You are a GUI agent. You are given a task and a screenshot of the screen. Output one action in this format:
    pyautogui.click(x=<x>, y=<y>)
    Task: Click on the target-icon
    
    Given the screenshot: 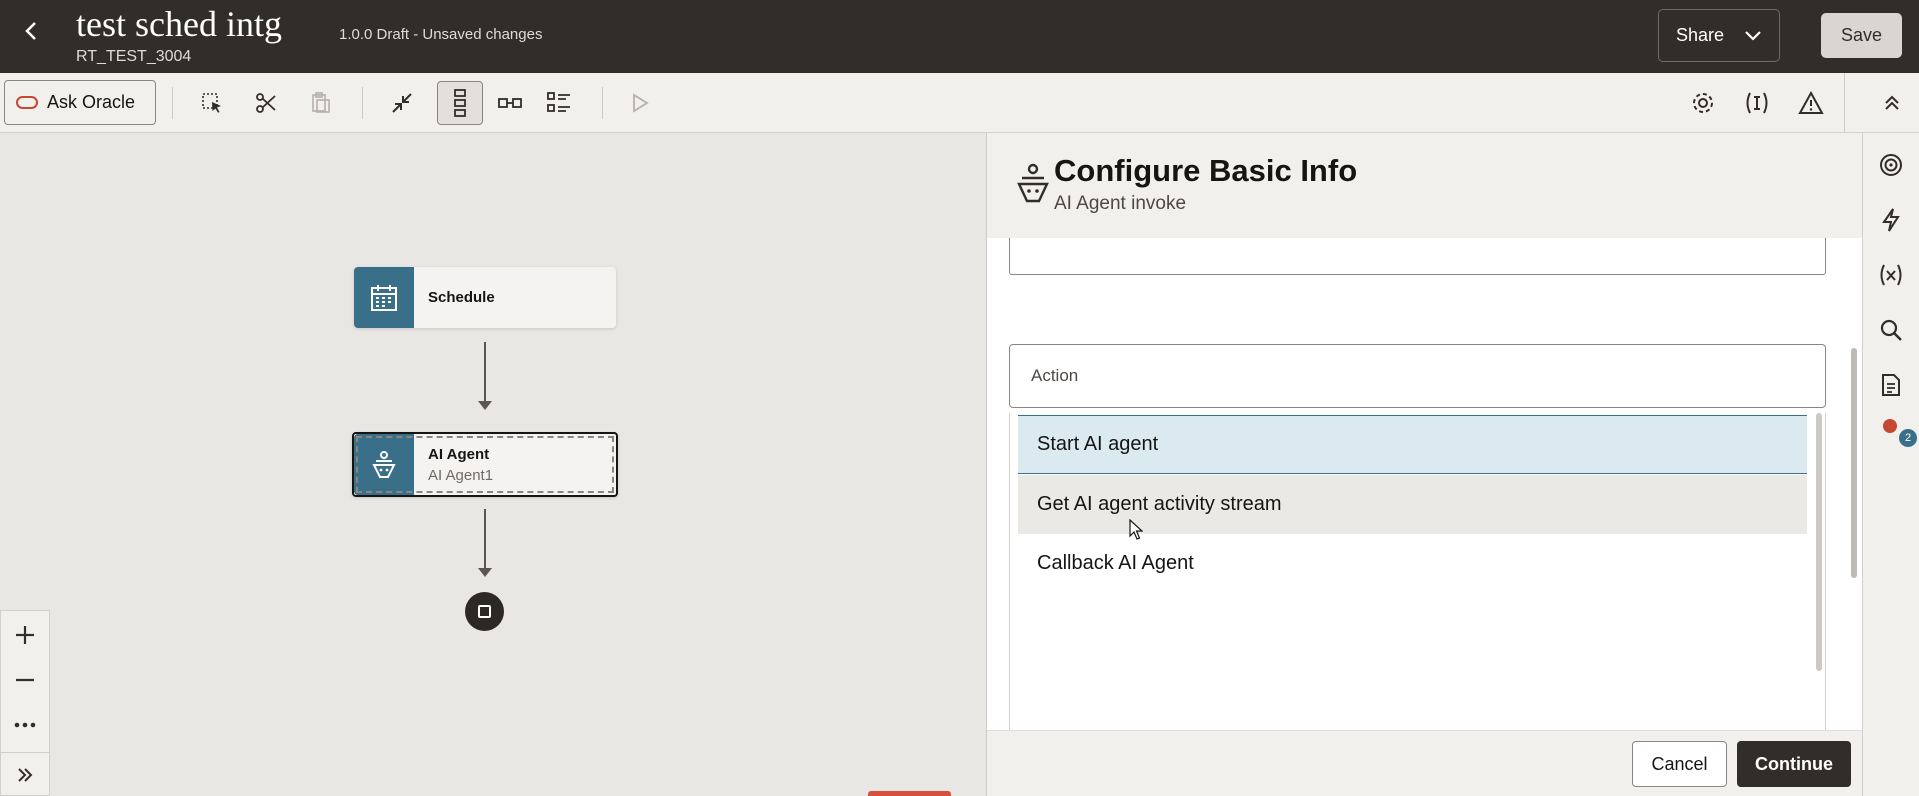 What is the action you would take?
    pyautogui.click(x=1891, y=165)
    